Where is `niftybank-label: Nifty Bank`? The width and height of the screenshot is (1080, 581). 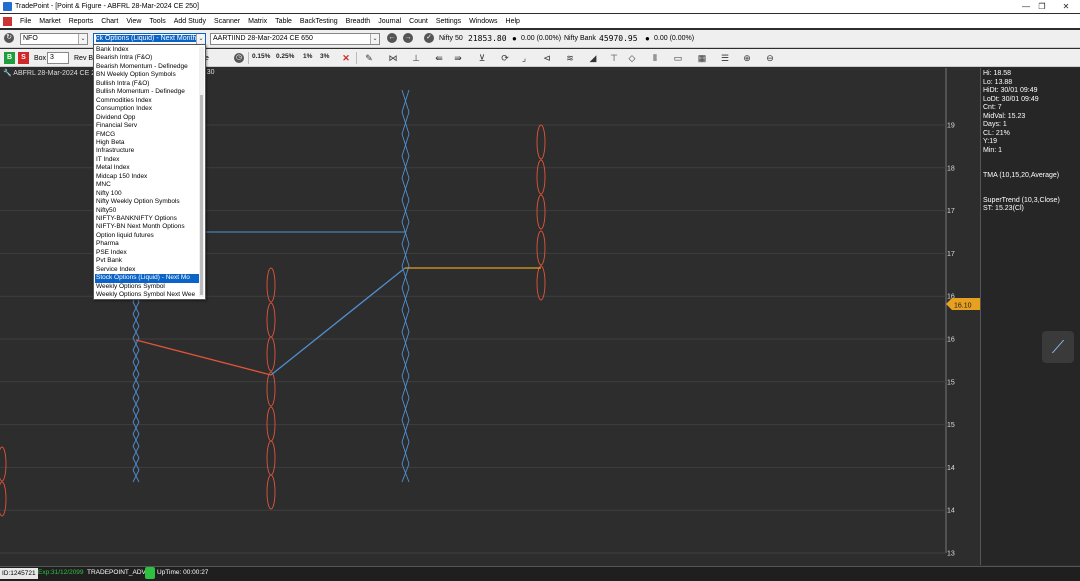 niftybank-label: Nifty Bank is located at coordinates (580, 38).